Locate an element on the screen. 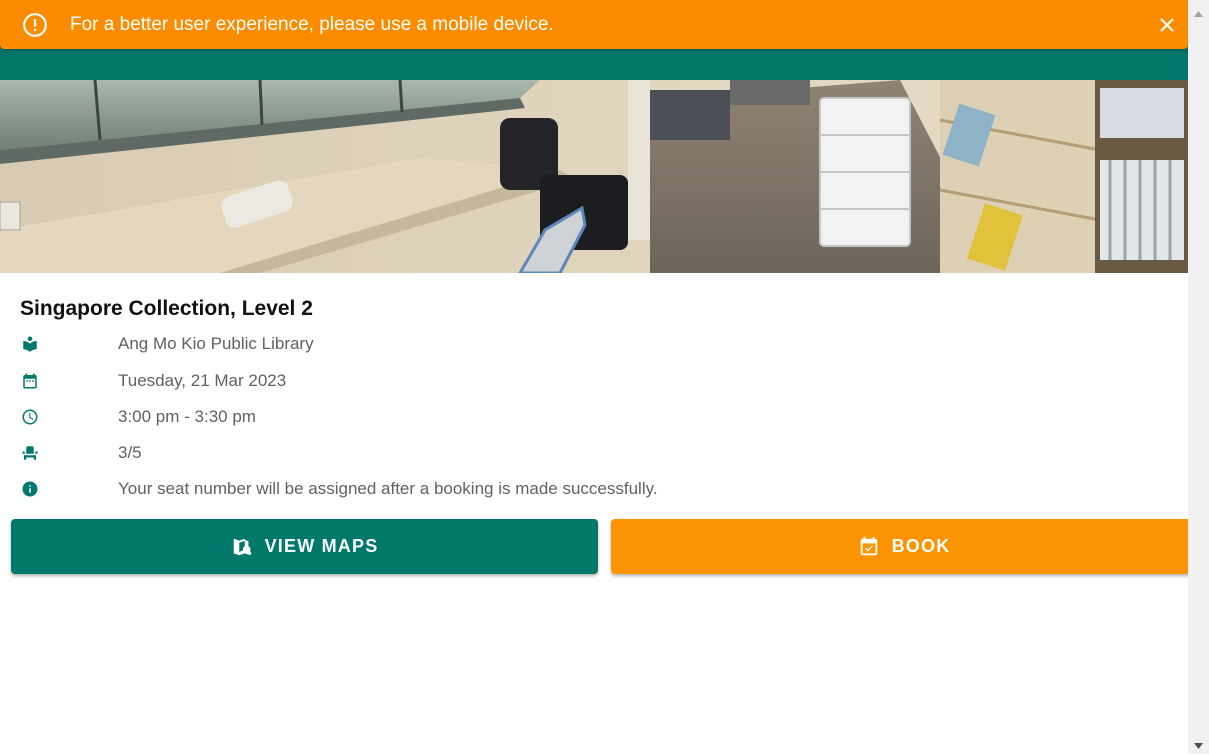 This screenshot has width=1209, height=756. calendar-check-icon is located at coordinates (868, 545).